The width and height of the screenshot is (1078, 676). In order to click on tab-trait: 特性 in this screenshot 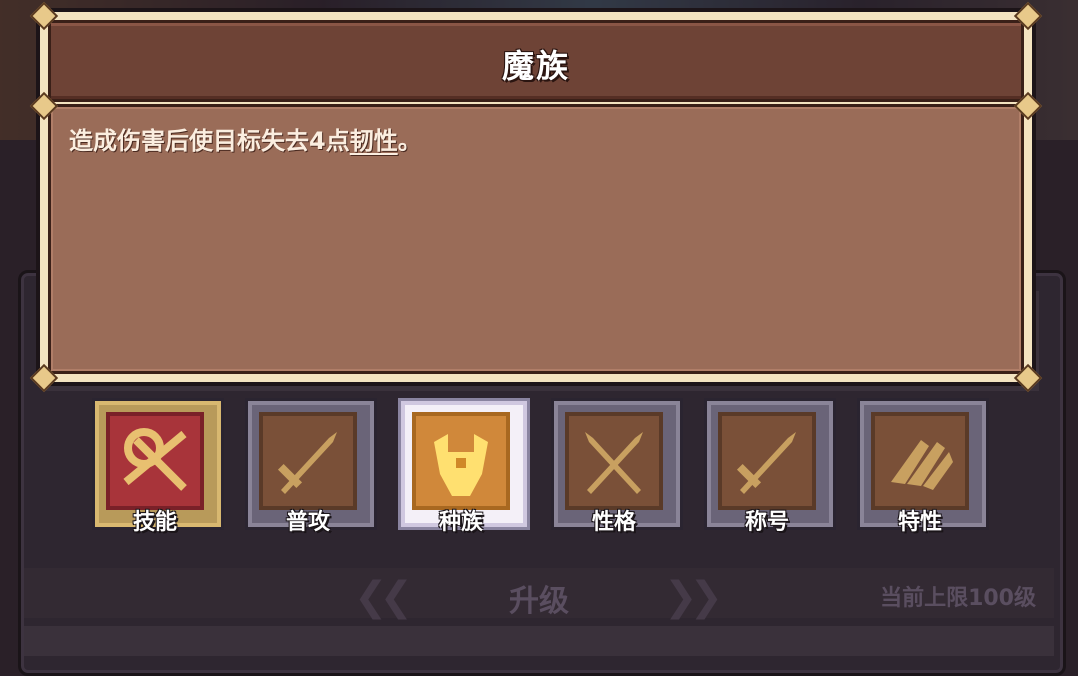, I will do `click(923, 466)`.